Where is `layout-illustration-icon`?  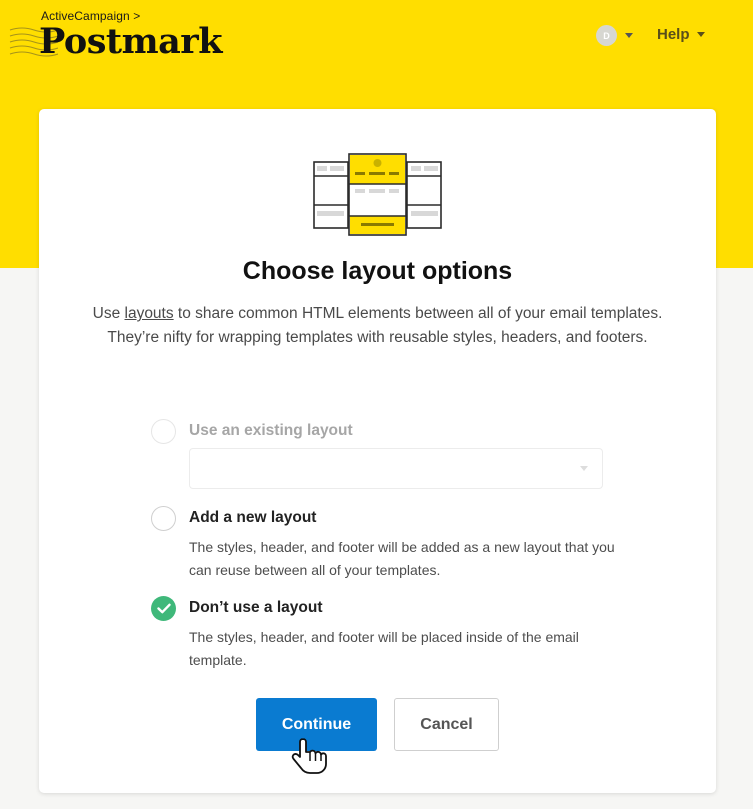
layout-illustration-icon is located at coordinates (377, 194).